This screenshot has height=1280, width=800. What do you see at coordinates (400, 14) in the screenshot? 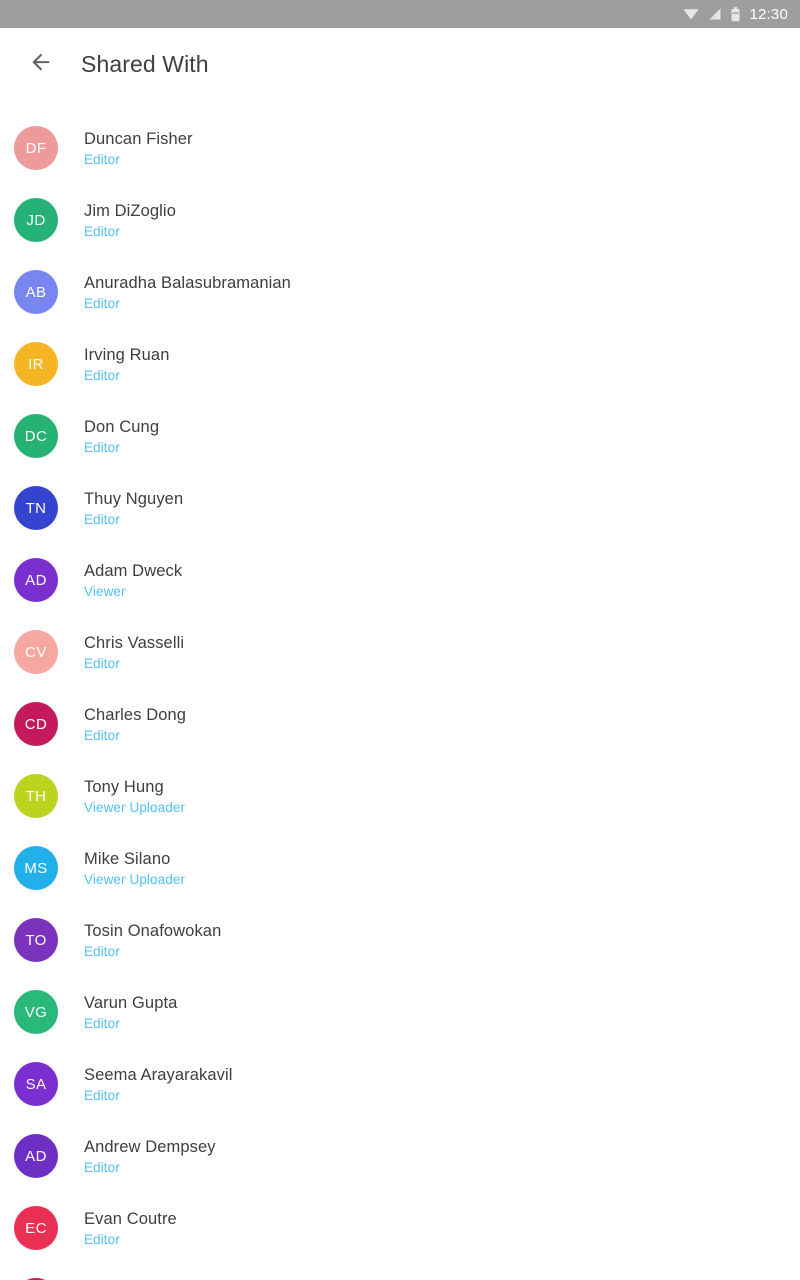
I see `status-bar: 12:30` at bounding box center [400, 14].